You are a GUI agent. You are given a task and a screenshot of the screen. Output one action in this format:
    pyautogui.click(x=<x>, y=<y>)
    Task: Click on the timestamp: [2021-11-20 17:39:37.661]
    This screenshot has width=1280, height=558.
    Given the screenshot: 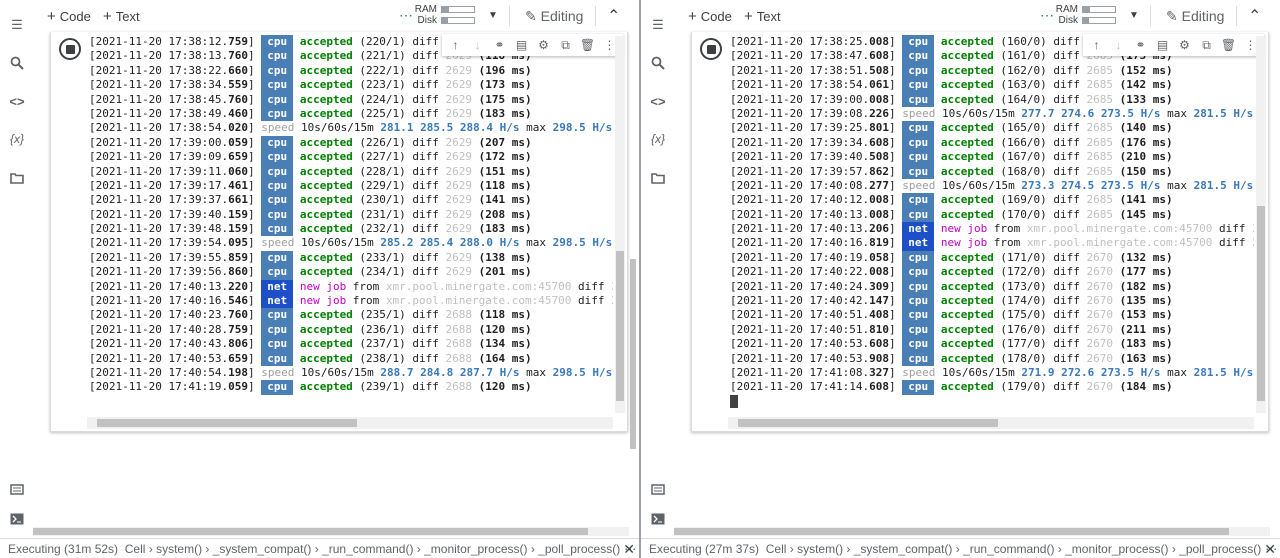 What is the action you would take?
    pyautogui.click(x=172, y=200)
    